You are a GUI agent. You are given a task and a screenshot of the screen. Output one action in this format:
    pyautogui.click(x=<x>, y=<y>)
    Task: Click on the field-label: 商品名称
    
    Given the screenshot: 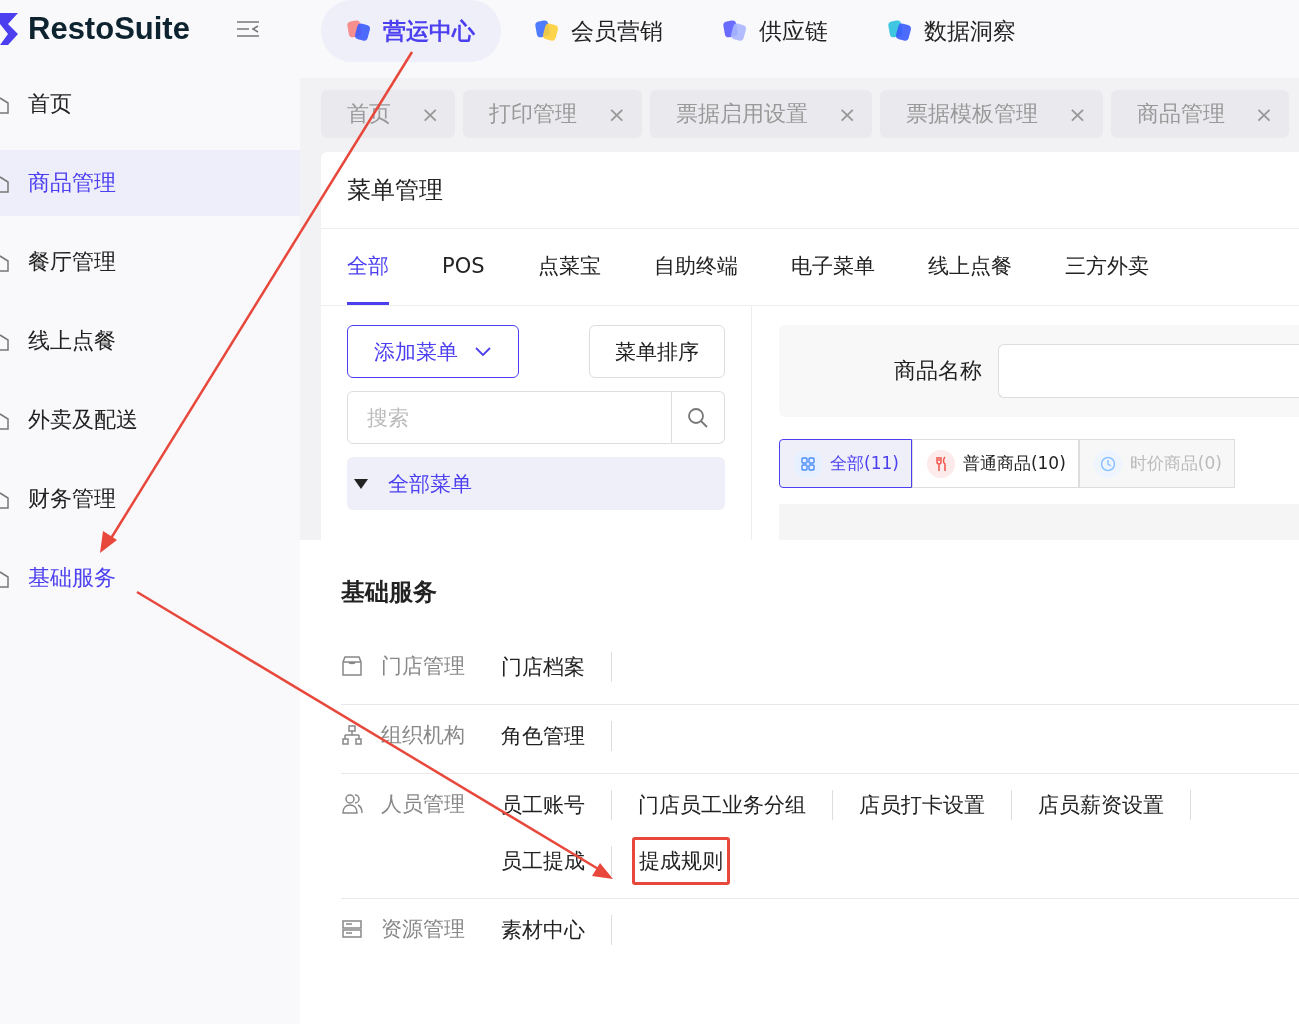 What is the action you would take?
    pyautogui.click(x=938, y=371)
    